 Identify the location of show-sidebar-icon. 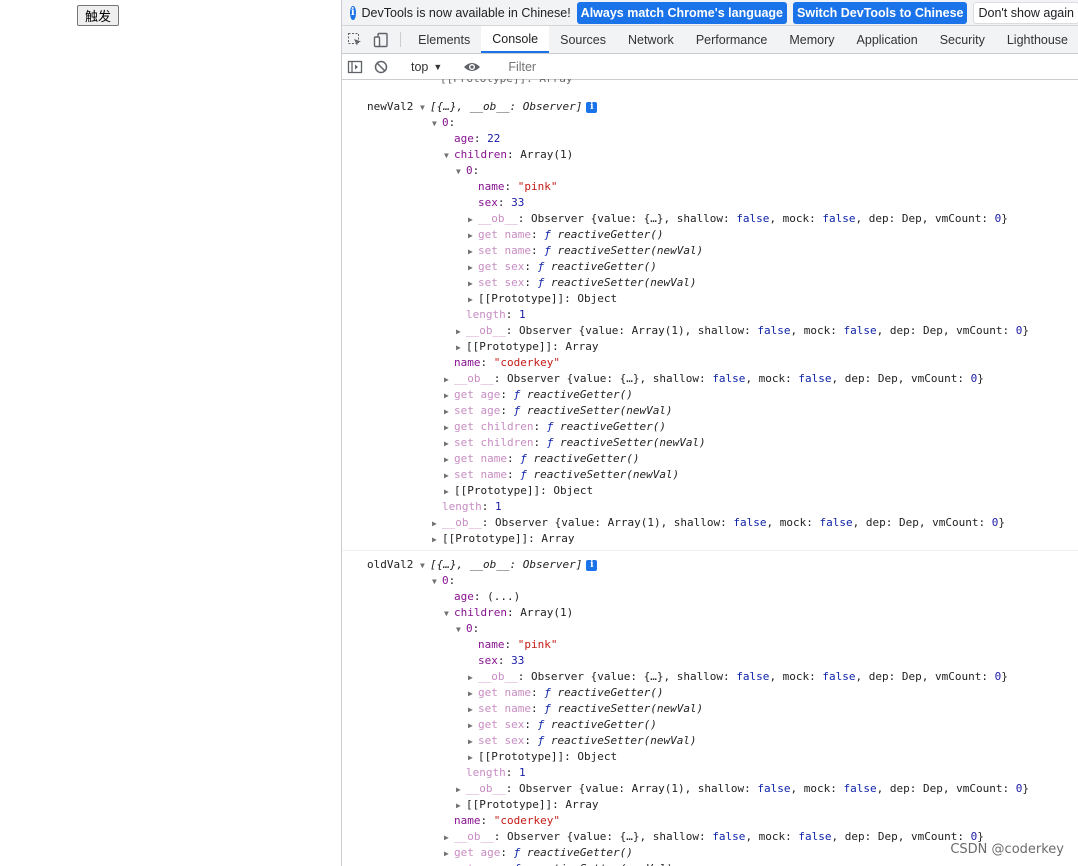
(355, 67).